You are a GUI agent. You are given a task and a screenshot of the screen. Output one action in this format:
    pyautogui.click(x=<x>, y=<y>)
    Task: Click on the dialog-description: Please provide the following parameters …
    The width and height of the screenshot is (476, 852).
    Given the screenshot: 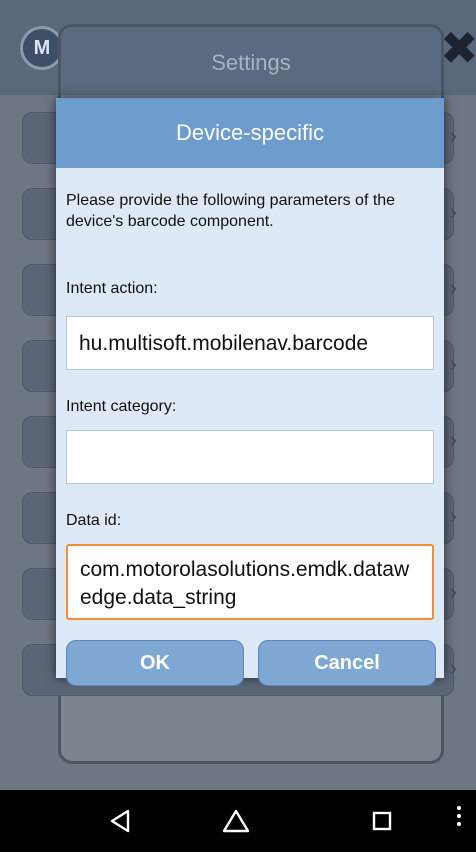 What is the action you would take?
    pyautogui.click(x=231, y=211)
    